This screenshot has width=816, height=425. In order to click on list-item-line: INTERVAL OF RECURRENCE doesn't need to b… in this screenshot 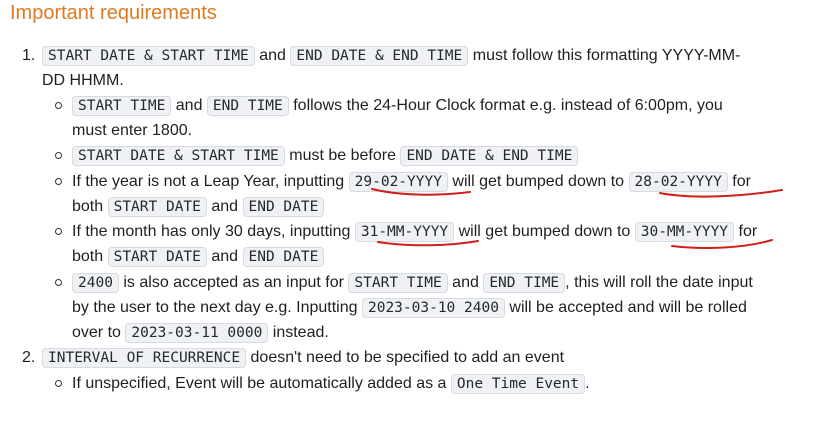, I will do `click(303, 358)`.